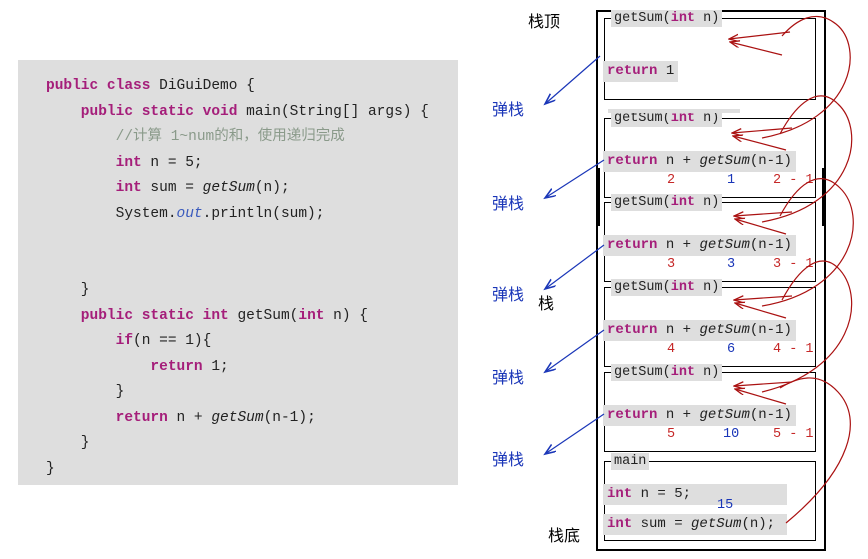  Describe the element at coordinates (731, 349) in the screenshot. I see `frame-4-annotation-2: 6` at that location.